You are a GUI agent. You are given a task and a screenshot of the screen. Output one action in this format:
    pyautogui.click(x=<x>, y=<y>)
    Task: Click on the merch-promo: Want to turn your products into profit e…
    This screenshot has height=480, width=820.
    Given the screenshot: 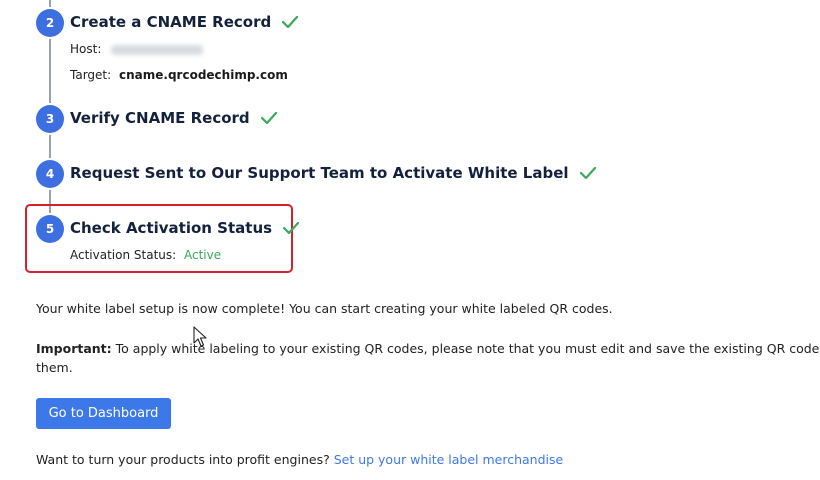 What is the action you would take?
    pyautogui.click(x=299, y=459)
    